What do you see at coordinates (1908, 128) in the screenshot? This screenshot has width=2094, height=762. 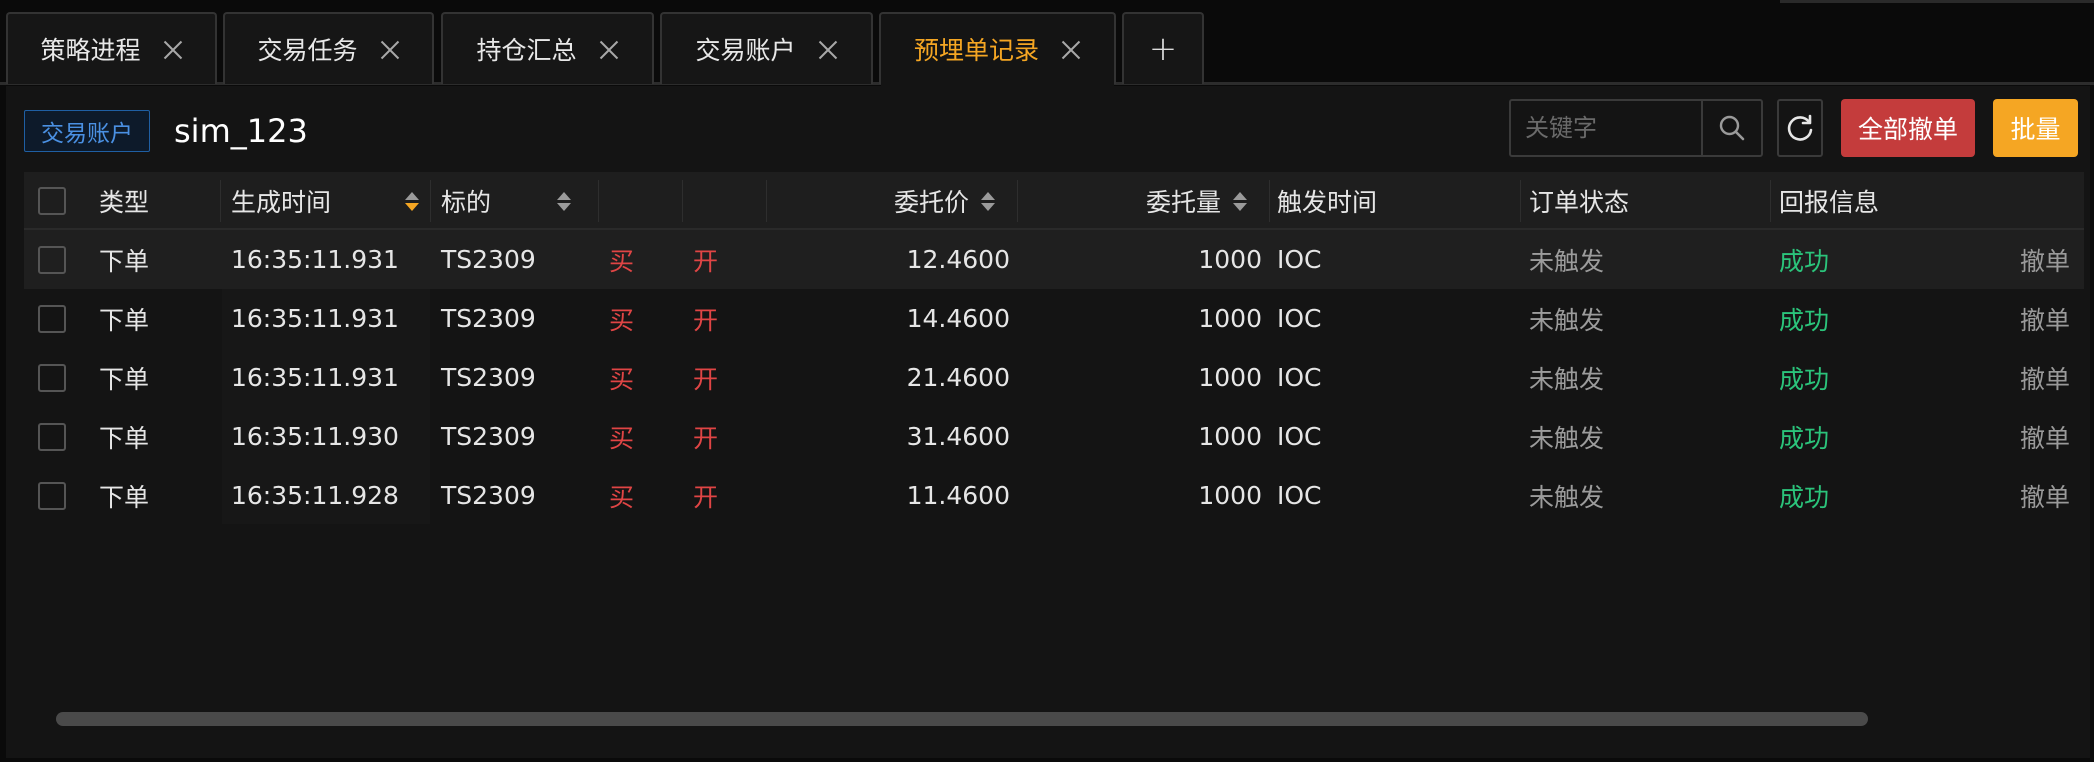 I see `cancel-all-button: 全部撤单` at bounding box center [1908, 128].